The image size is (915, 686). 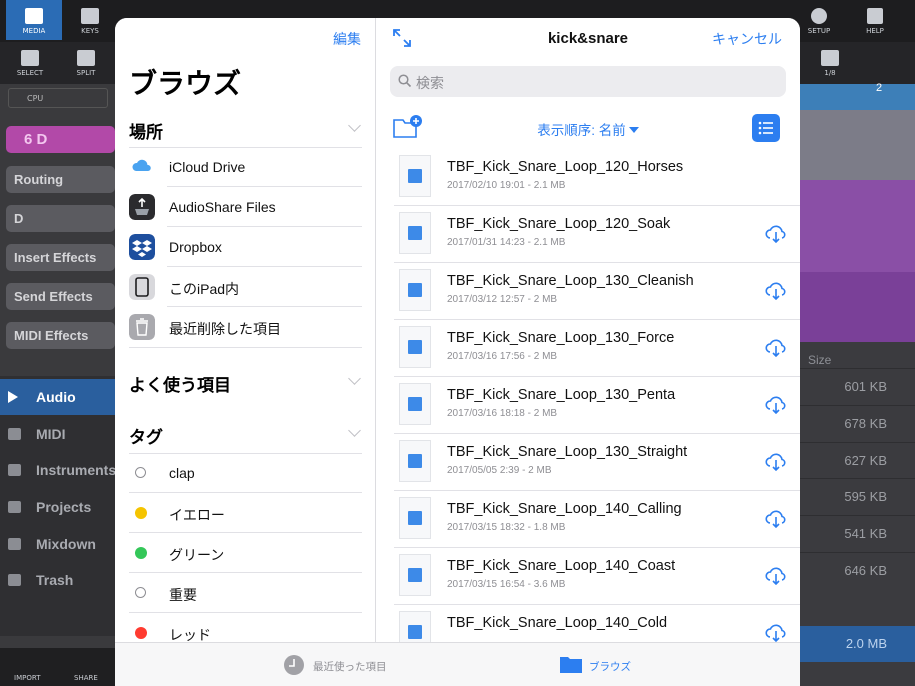 What do you see at coordinates (502, 413) in the screenshot?
I see `file-meta: 2017/03/16 18:18 - 2 MB` at bounding box center [502, 413].